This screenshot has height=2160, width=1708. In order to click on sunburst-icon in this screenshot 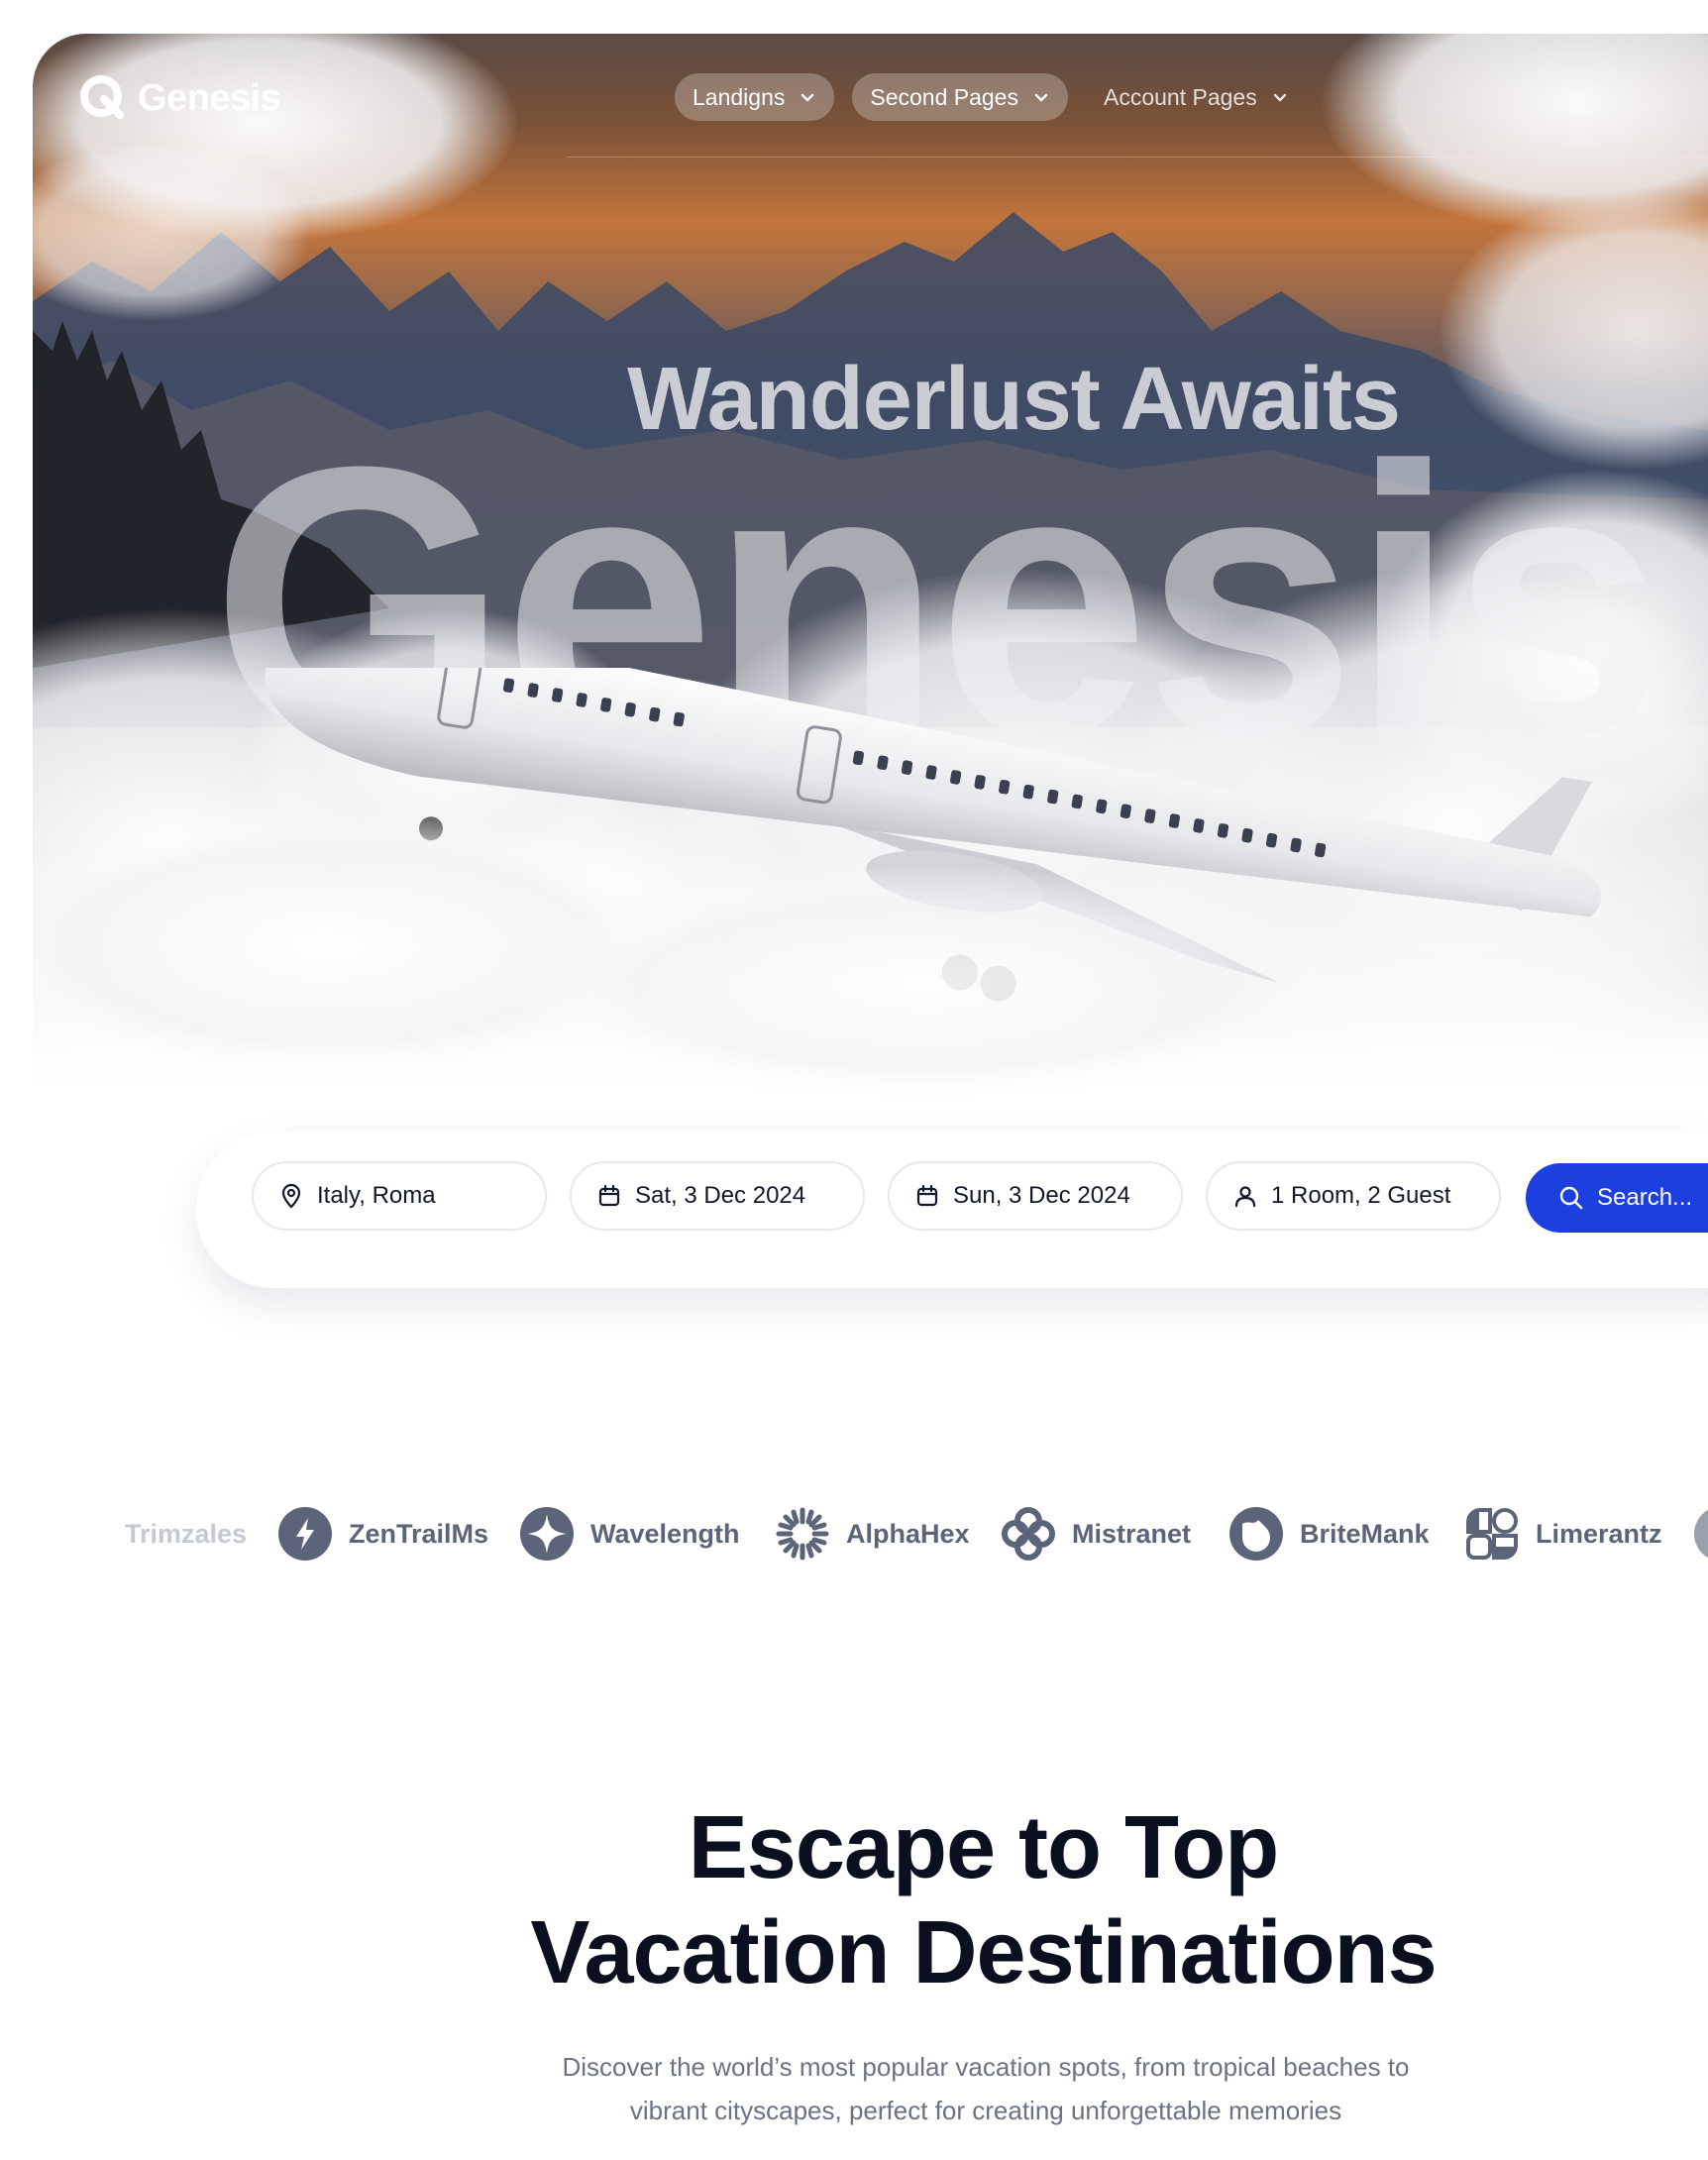, I will do `click(802, 1534)`.